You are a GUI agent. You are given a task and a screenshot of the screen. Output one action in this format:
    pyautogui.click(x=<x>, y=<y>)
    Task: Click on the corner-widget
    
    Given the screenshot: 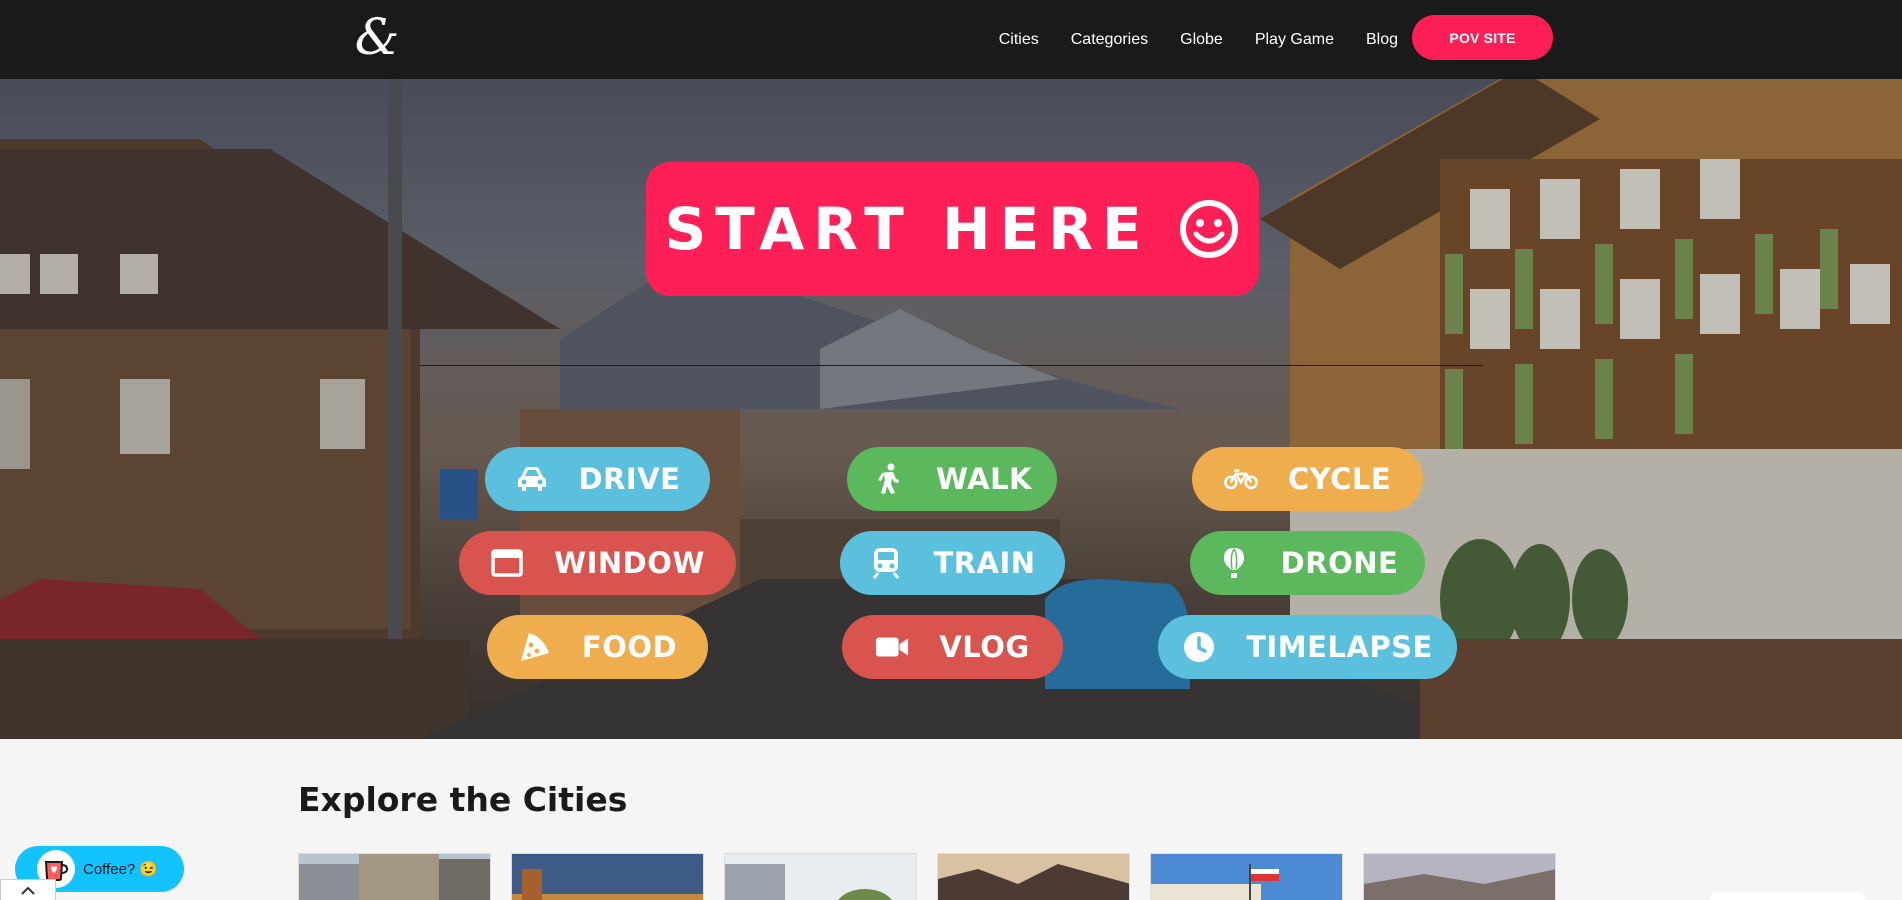 What is the action you would take?
    pyautogui.click(x=1787, y=896)
    